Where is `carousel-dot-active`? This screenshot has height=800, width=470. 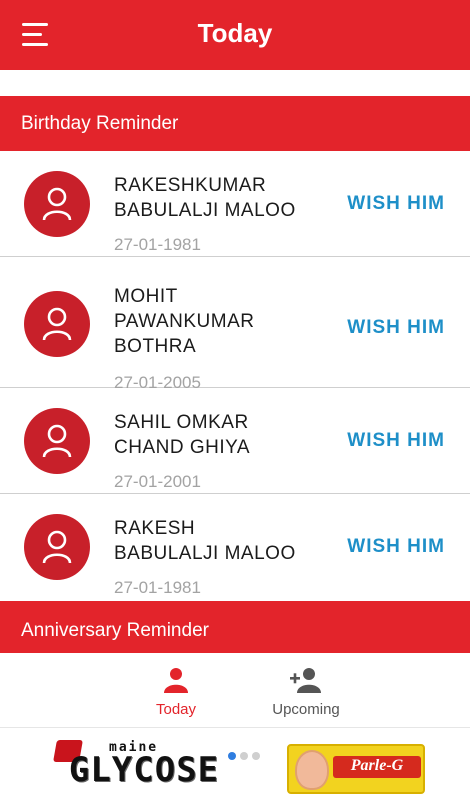 carousel-dot-active is located at coordinates (232, 756).